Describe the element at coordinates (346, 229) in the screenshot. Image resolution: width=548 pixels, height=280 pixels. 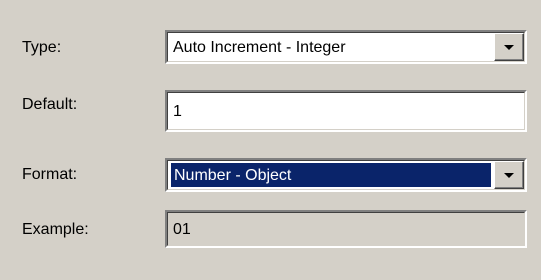
I see `example-field: 01` at that location.